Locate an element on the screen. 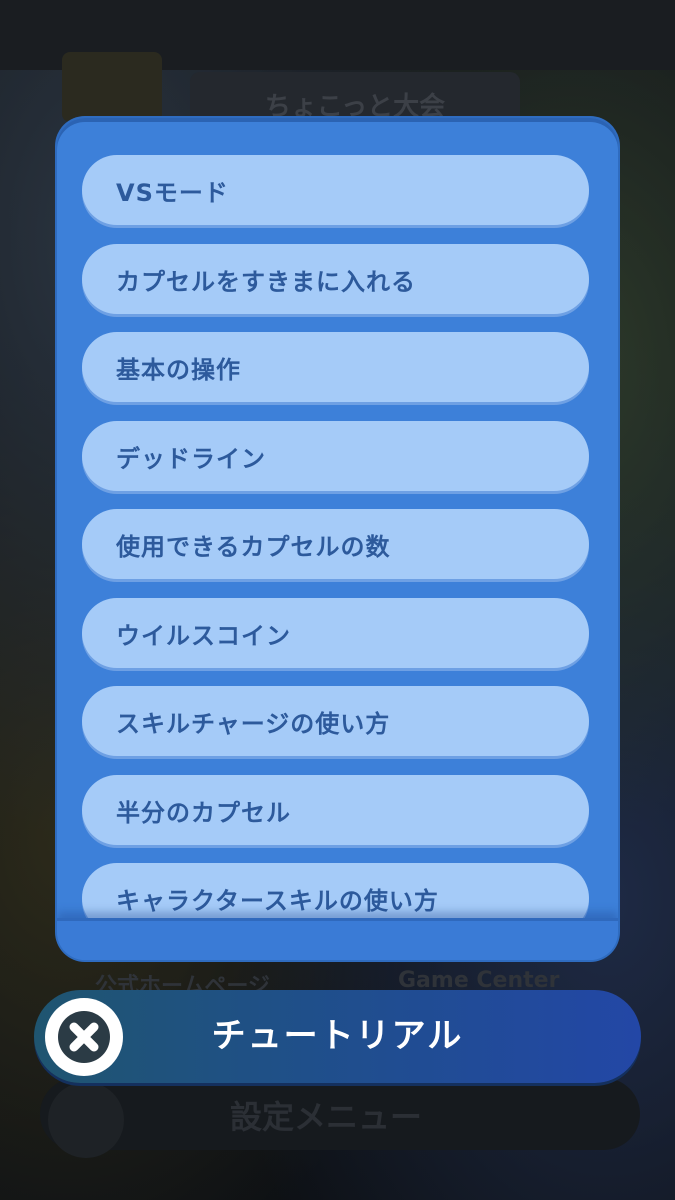 This screenshot has width=675, height=1200. background-settings-title: 設定メニュー is located at coordinates (326, 1117).